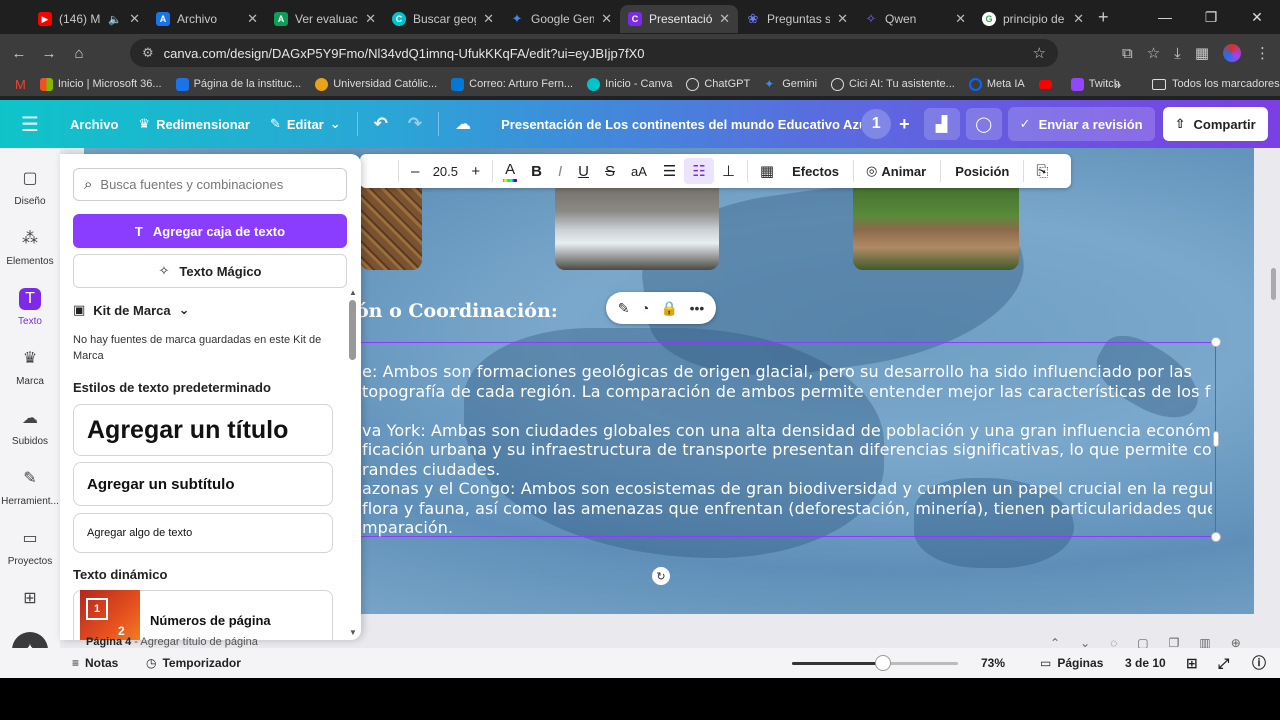 The image size is (1280, 720). I want to click on cracked-earth-image, so click(391, 225).